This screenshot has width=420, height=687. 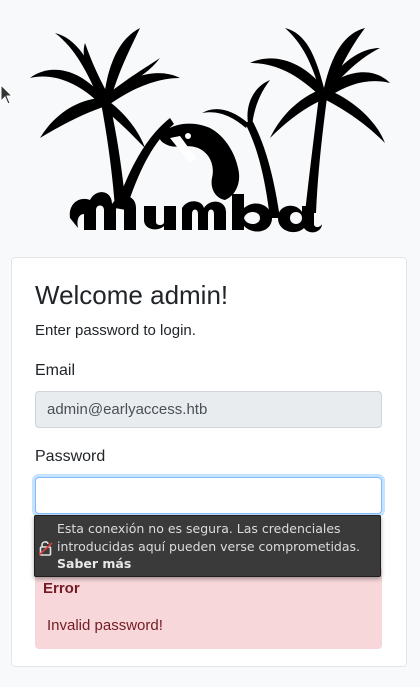 What do you see at coordinates (208, 495) in the screenshot?
I see `password-field` at bounding box center [208, 495].